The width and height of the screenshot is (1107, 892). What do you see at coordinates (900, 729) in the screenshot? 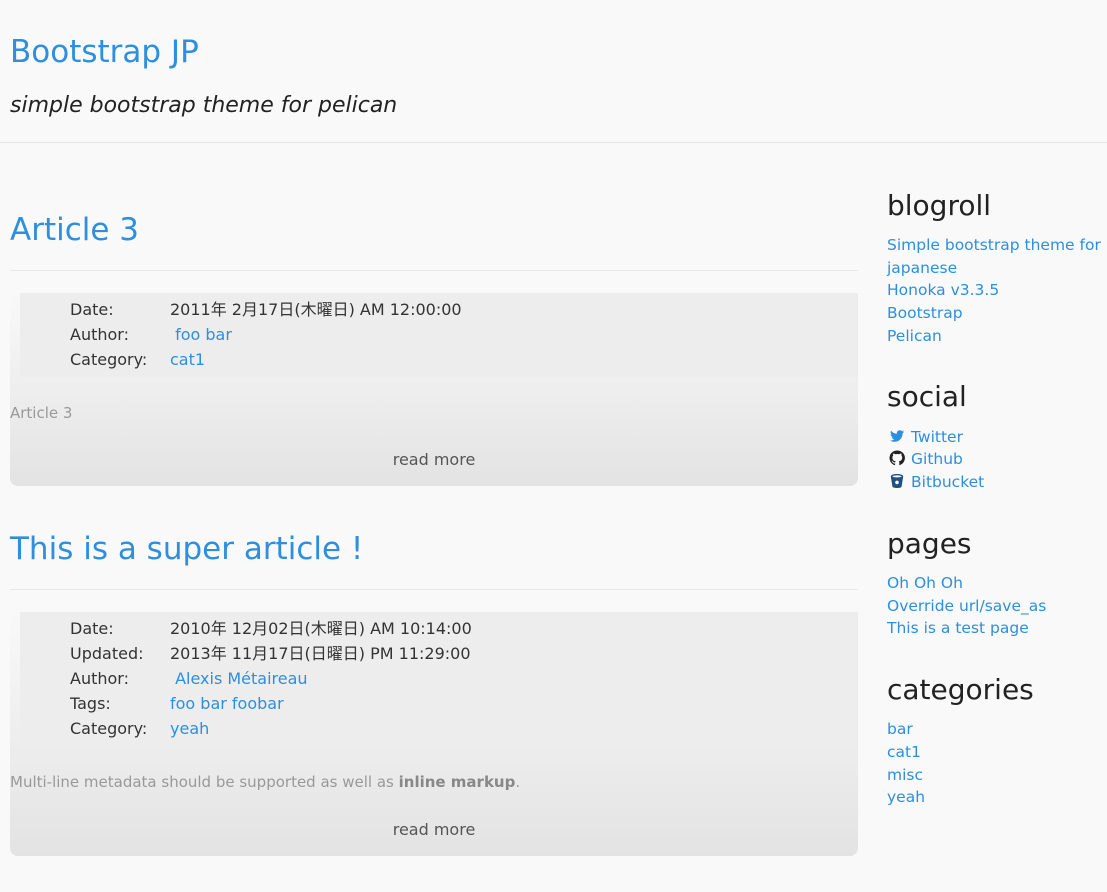
I see `category-link: bar` at bounding box center [900, 729].